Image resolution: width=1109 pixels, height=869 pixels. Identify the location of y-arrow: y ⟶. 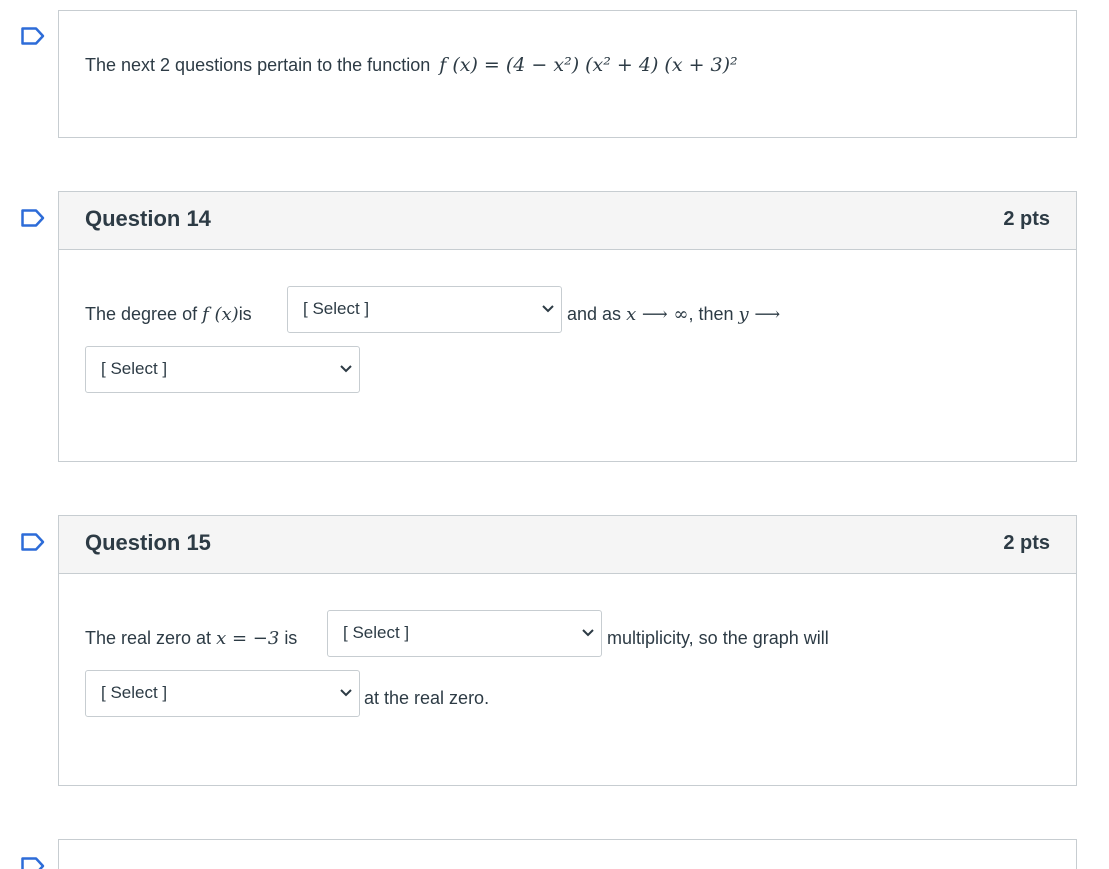
(759, 314).